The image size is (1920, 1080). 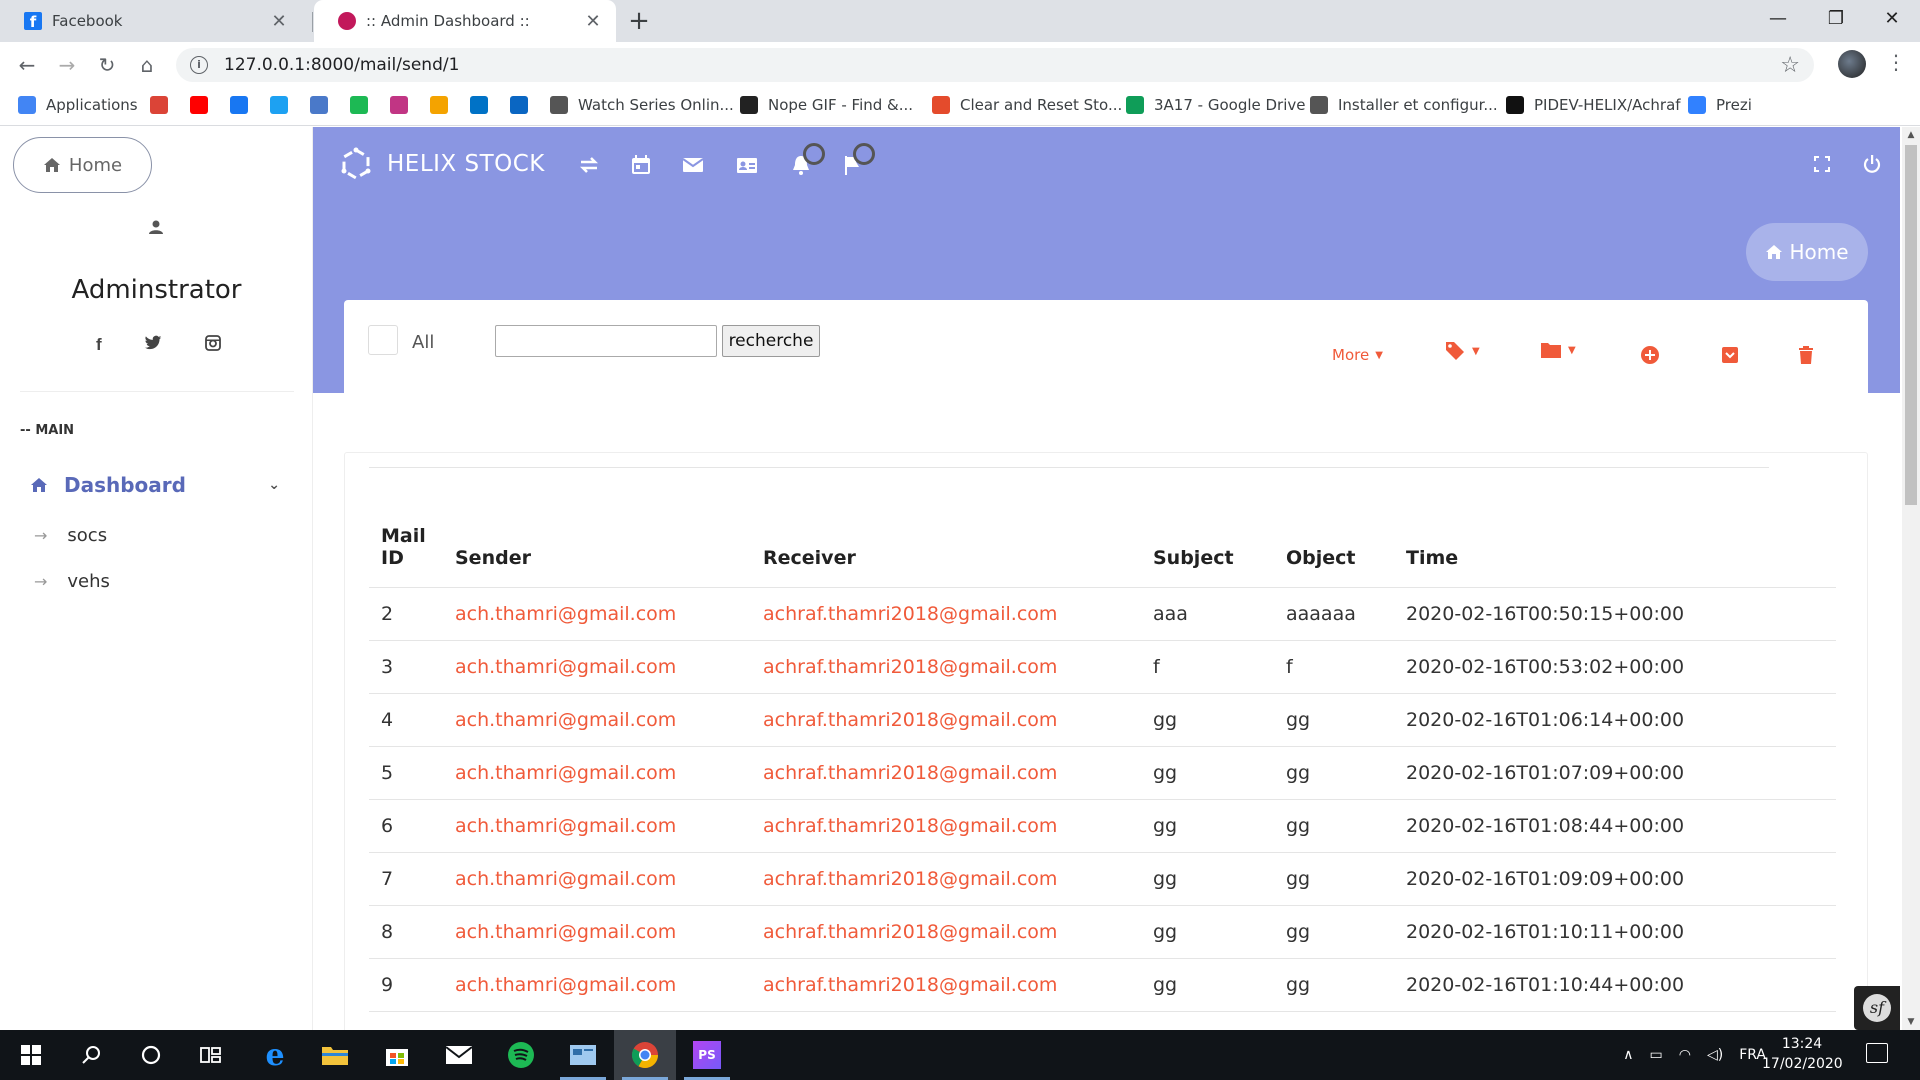 What do you see at coordinates (583, 1055) in the screenshot?
I see `taskbar-control-panel` at bounding box center [583, 1055].